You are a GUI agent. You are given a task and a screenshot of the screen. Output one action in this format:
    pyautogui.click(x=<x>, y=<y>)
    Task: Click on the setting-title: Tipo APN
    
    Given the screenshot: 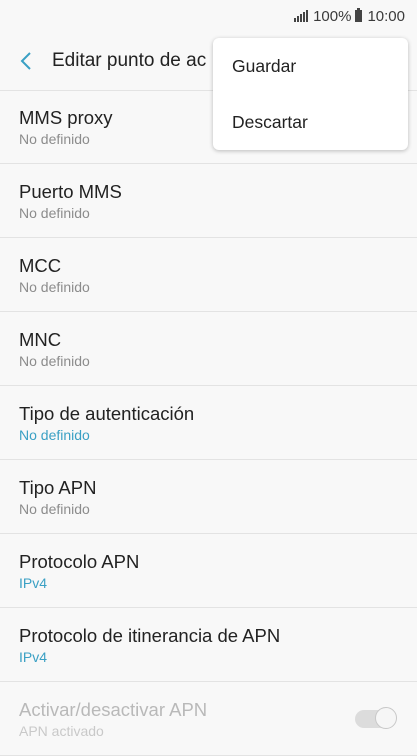 What is the action you would take?
    pyautogui.click(x=58, y=487)
    